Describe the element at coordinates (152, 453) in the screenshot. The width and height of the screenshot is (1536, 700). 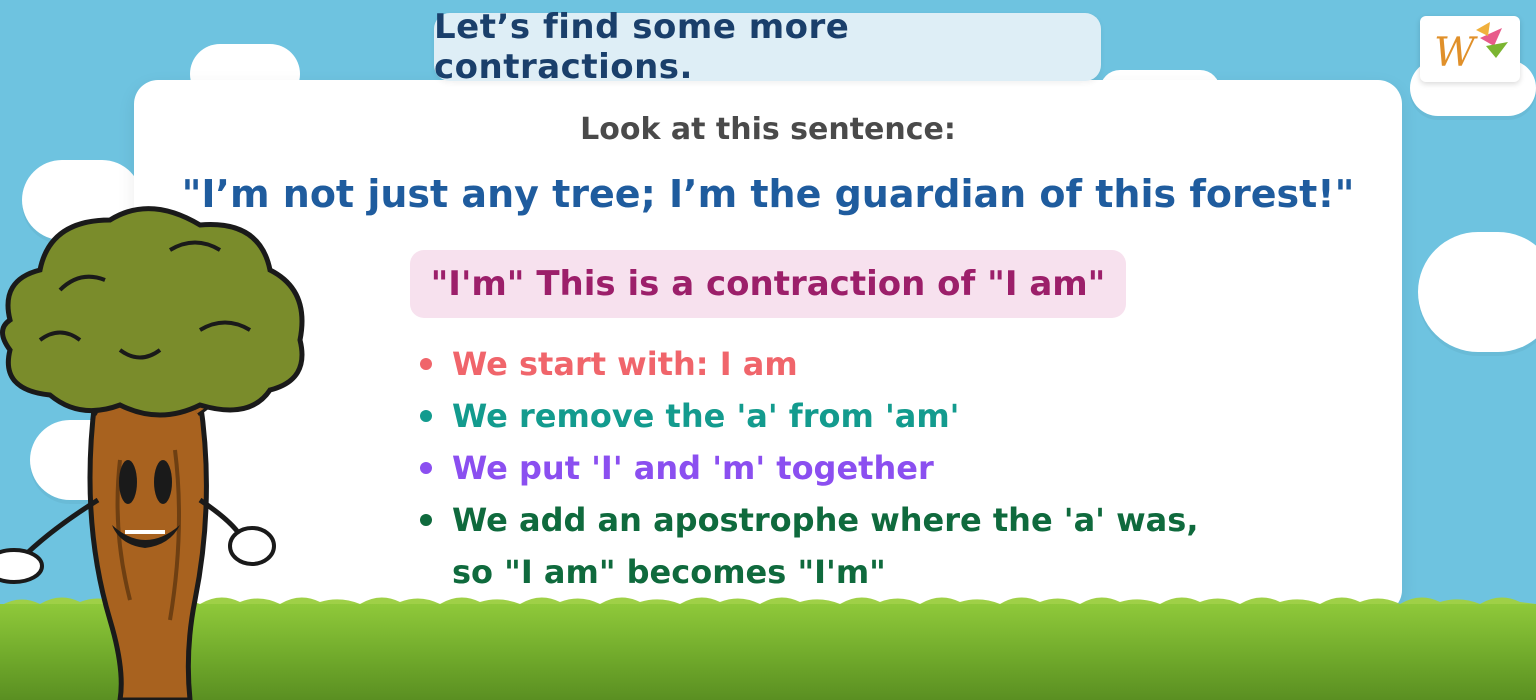
I see `tree-character` at that location.